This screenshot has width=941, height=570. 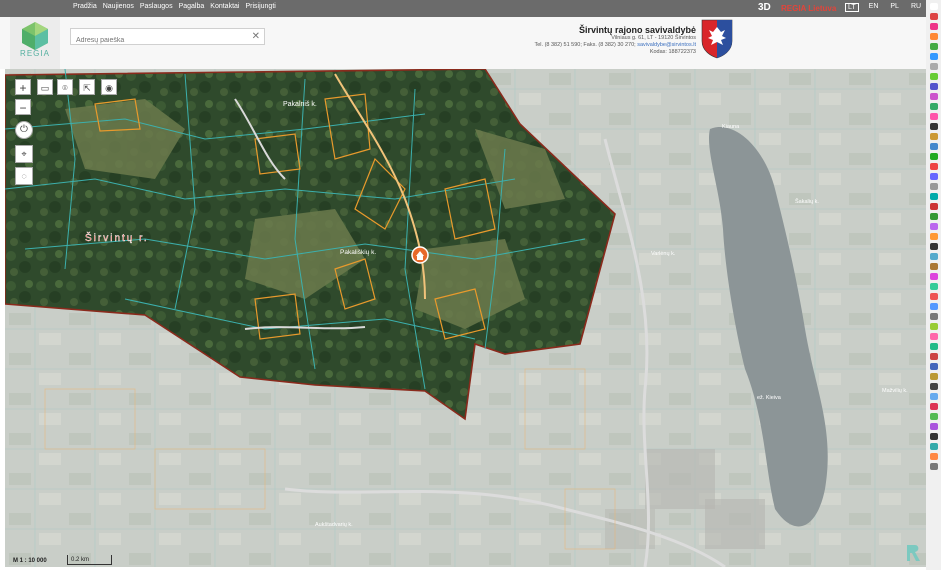 What do you see at coordinates (24, 130) in the screenshot?
I see `power-icon: ⏻` at bounding box center [24, 130].